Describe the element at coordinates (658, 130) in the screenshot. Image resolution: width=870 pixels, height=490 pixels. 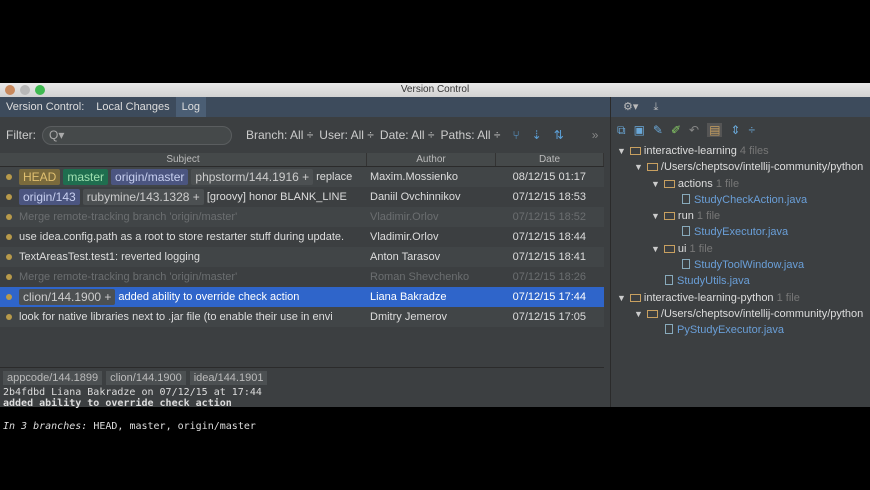
I see `edit-source-icon: ✎` at that location.